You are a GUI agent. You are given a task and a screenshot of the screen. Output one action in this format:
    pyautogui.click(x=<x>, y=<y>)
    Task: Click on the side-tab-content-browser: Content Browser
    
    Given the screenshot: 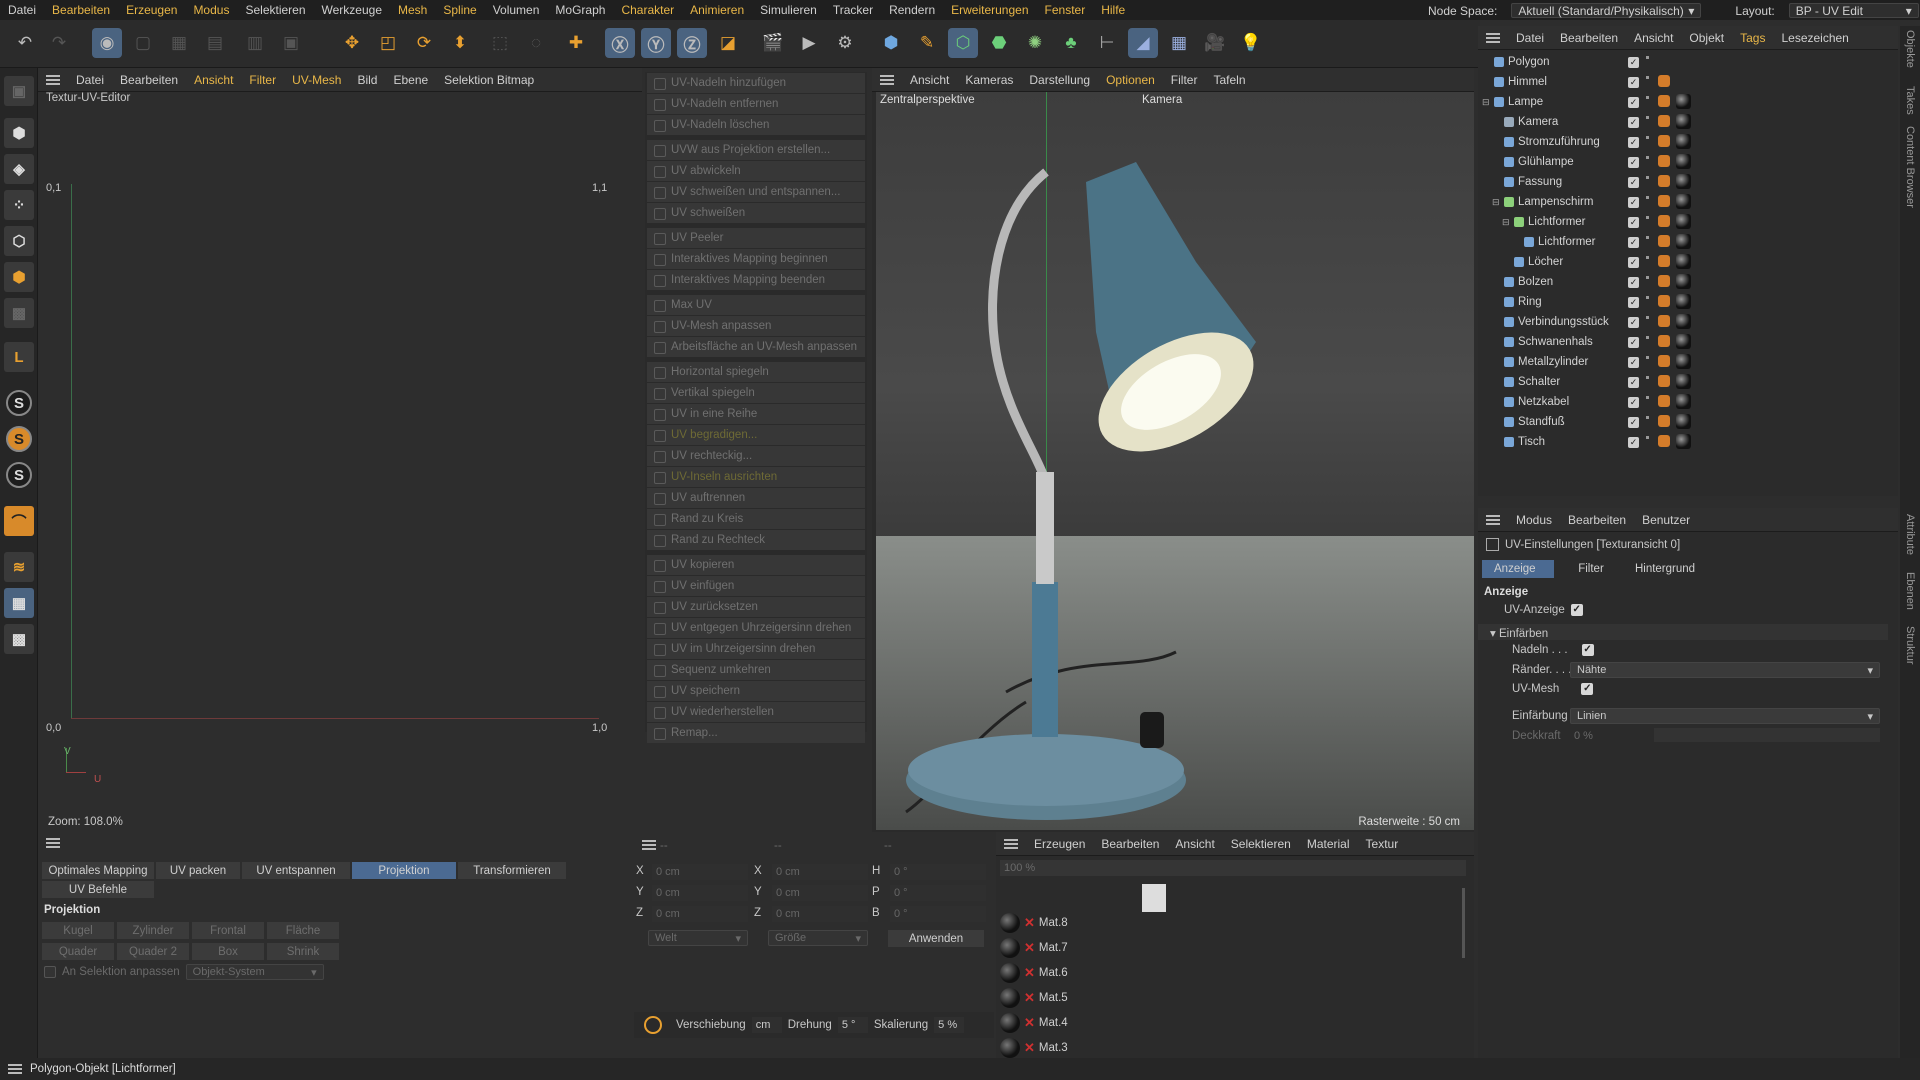 What is the action you would take?
    pyautogui.click(x=1910, y=167)
    